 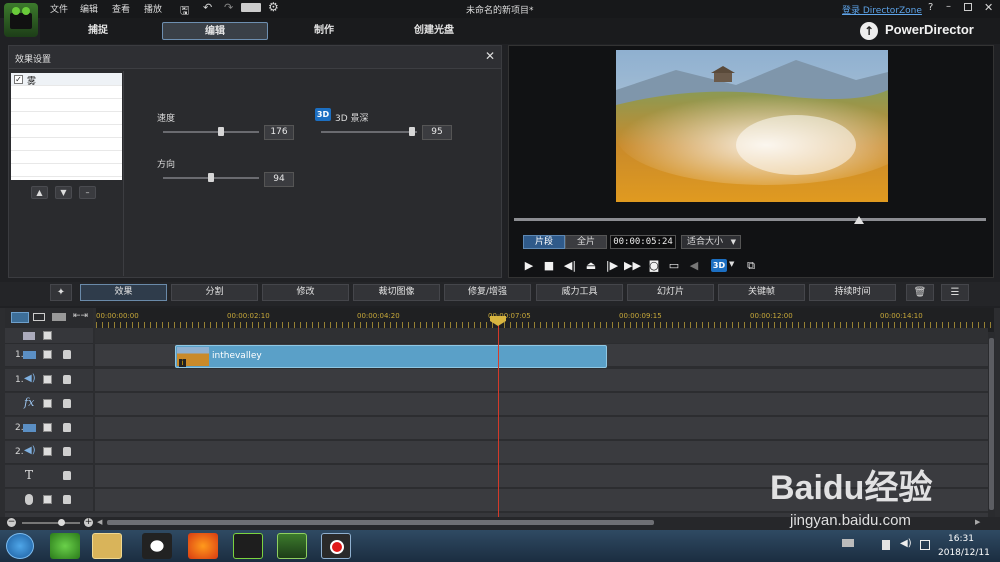 I want to click on fast-forward-icon: ▶▶, so click(x=632, y=266).